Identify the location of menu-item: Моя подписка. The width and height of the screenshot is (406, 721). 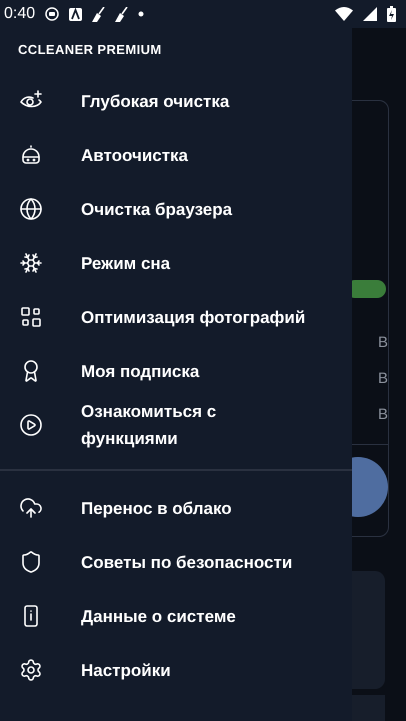
(176, 371).